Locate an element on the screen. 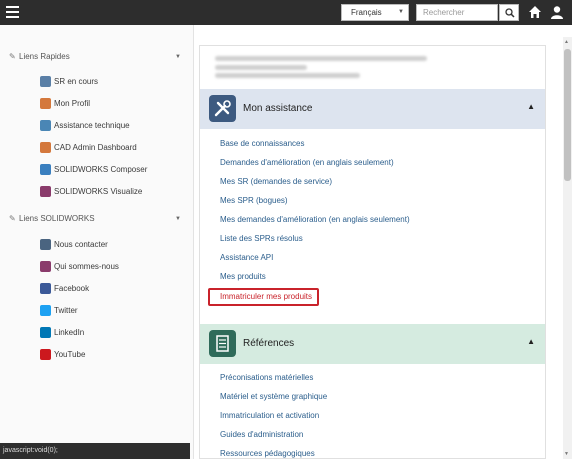 The width and height of the screenshot is (572, 459). sidebar-item-label: Facebook is located at coordinates (72, 288).